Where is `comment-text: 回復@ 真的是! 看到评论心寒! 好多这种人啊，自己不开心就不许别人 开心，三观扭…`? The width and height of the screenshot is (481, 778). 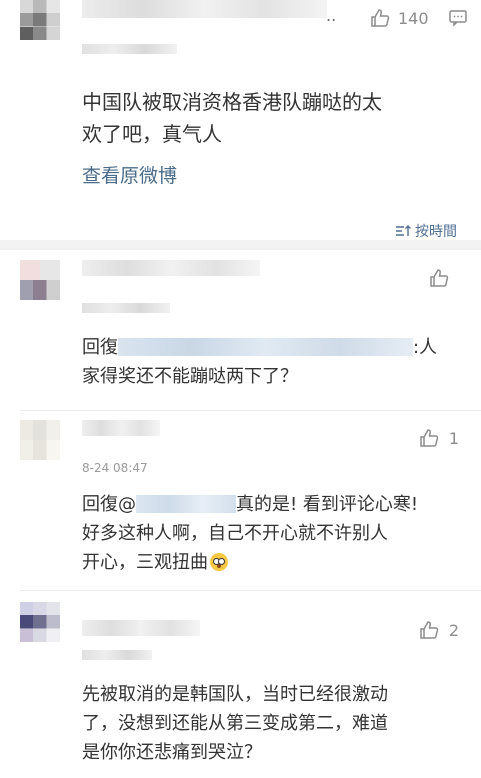
comment-text: 回復@ 真的是! 看到评论心寒! 好多这种人啊，自己不开心就不许别人 开心，三观扭… is located at coordinates (269, 533).